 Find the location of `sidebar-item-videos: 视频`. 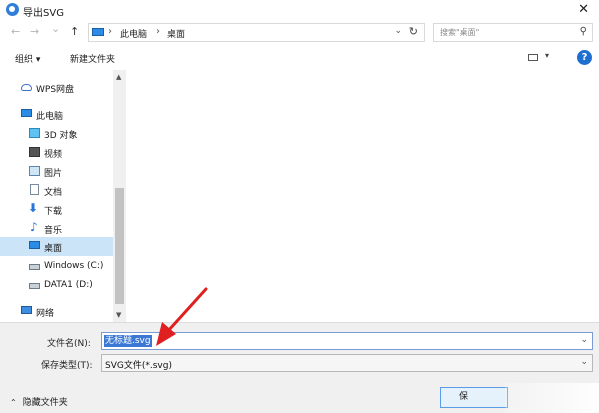

sidebar-item-videos: 视频 is located at coordinates (56, 152).